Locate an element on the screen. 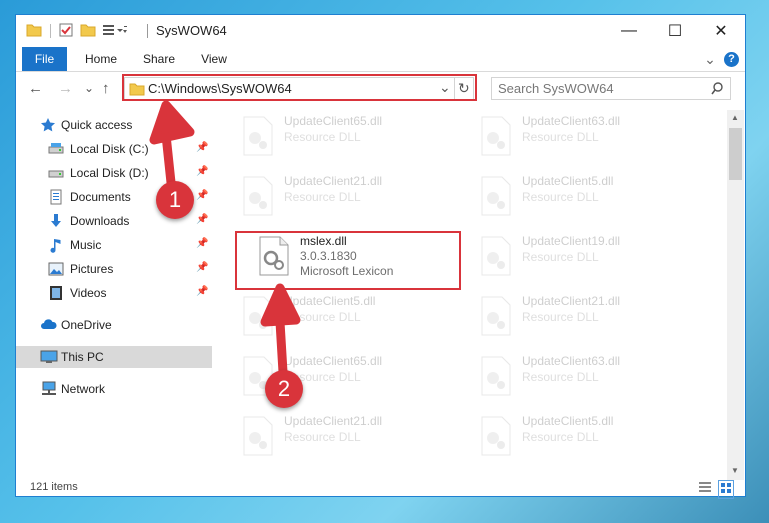  step-badge-2: 2 is located at coordinates (284, 389).